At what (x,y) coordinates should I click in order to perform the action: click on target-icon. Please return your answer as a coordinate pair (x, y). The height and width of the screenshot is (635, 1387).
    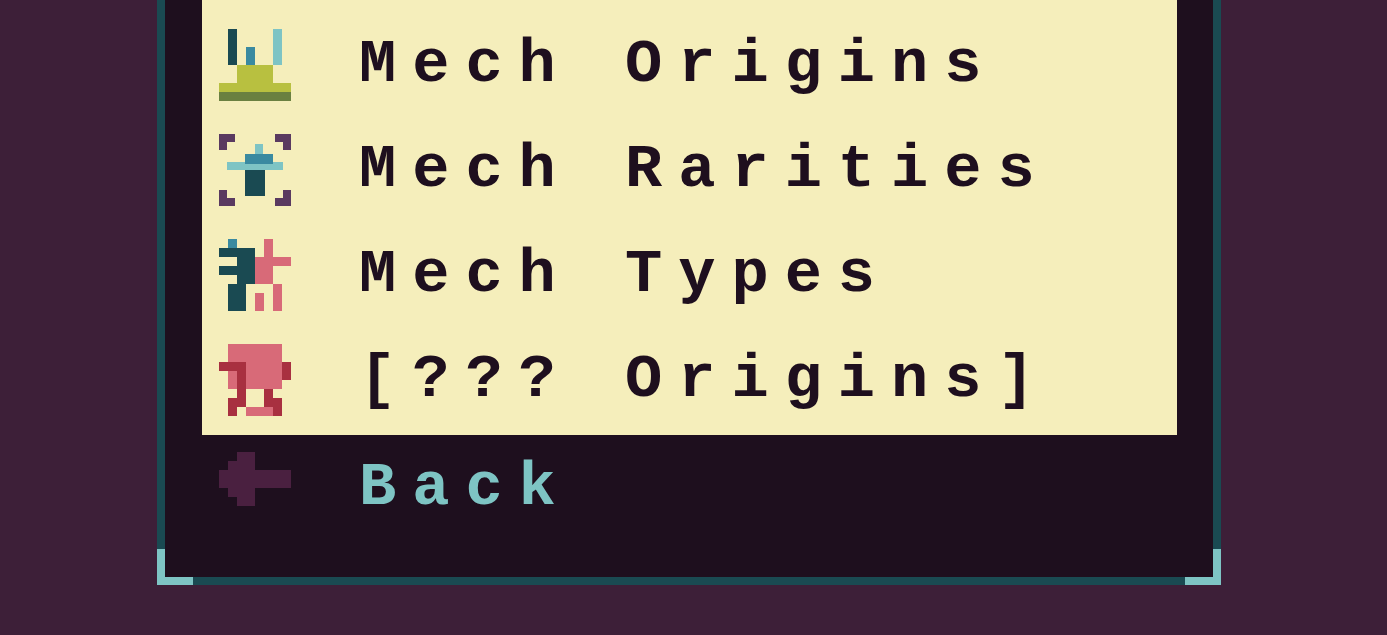
    Looking at the image, I should click on (255, 169).